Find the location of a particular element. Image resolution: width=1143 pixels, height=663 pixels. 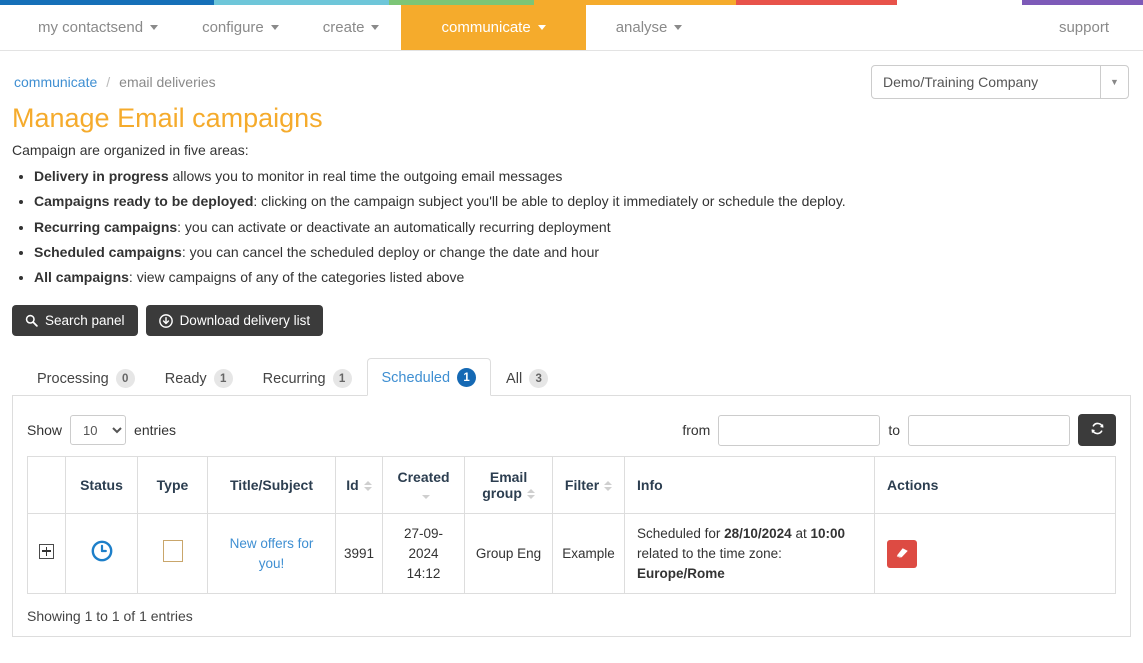

company-selector: Demo/Training Company ▼ is located at coordinates (1000, 82).